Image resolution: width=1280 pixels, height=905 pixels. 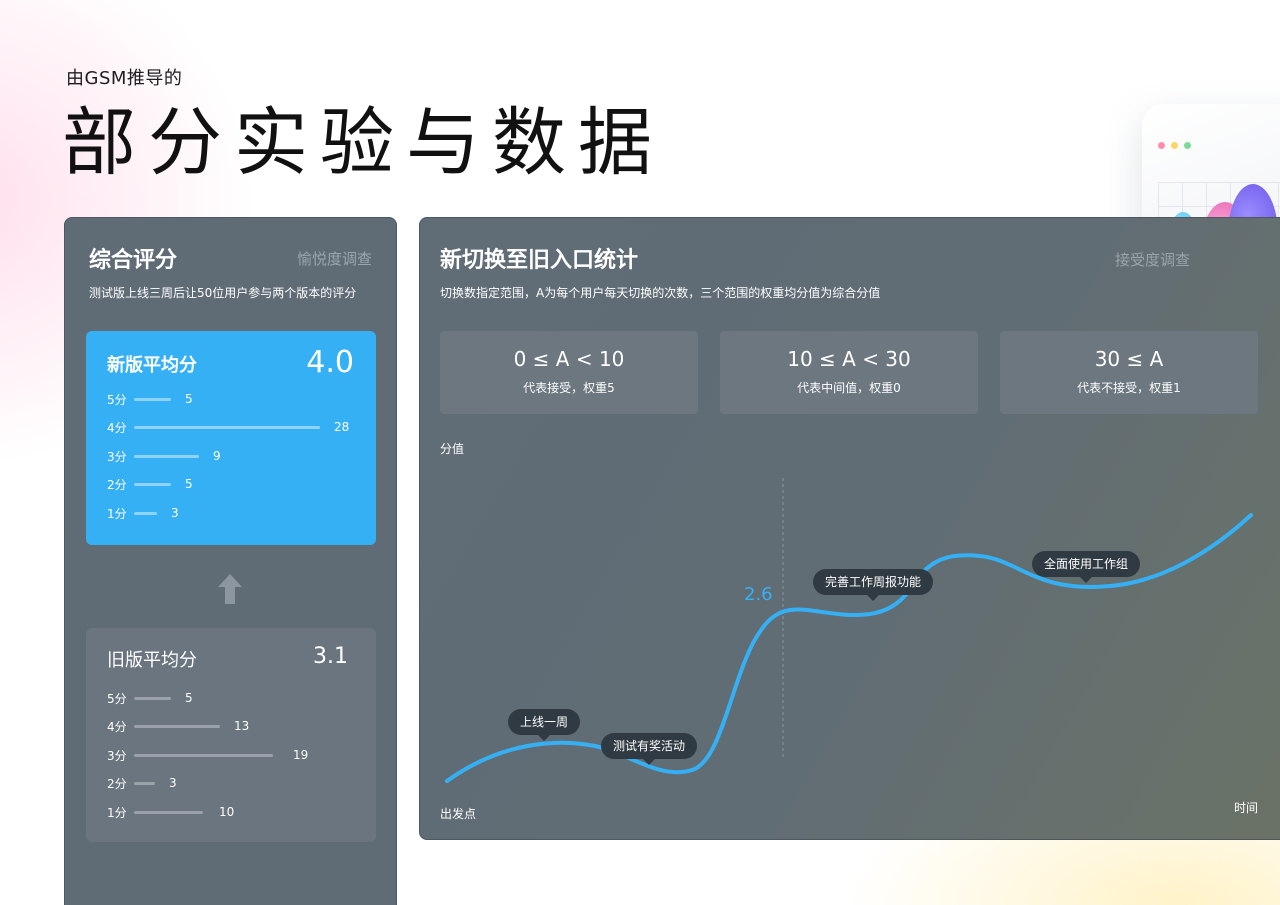 What do you see at coordinates (152, 660) in the screenshot?
I see `old-version-label: 旧版平均分` at bounding box center [152, 660].